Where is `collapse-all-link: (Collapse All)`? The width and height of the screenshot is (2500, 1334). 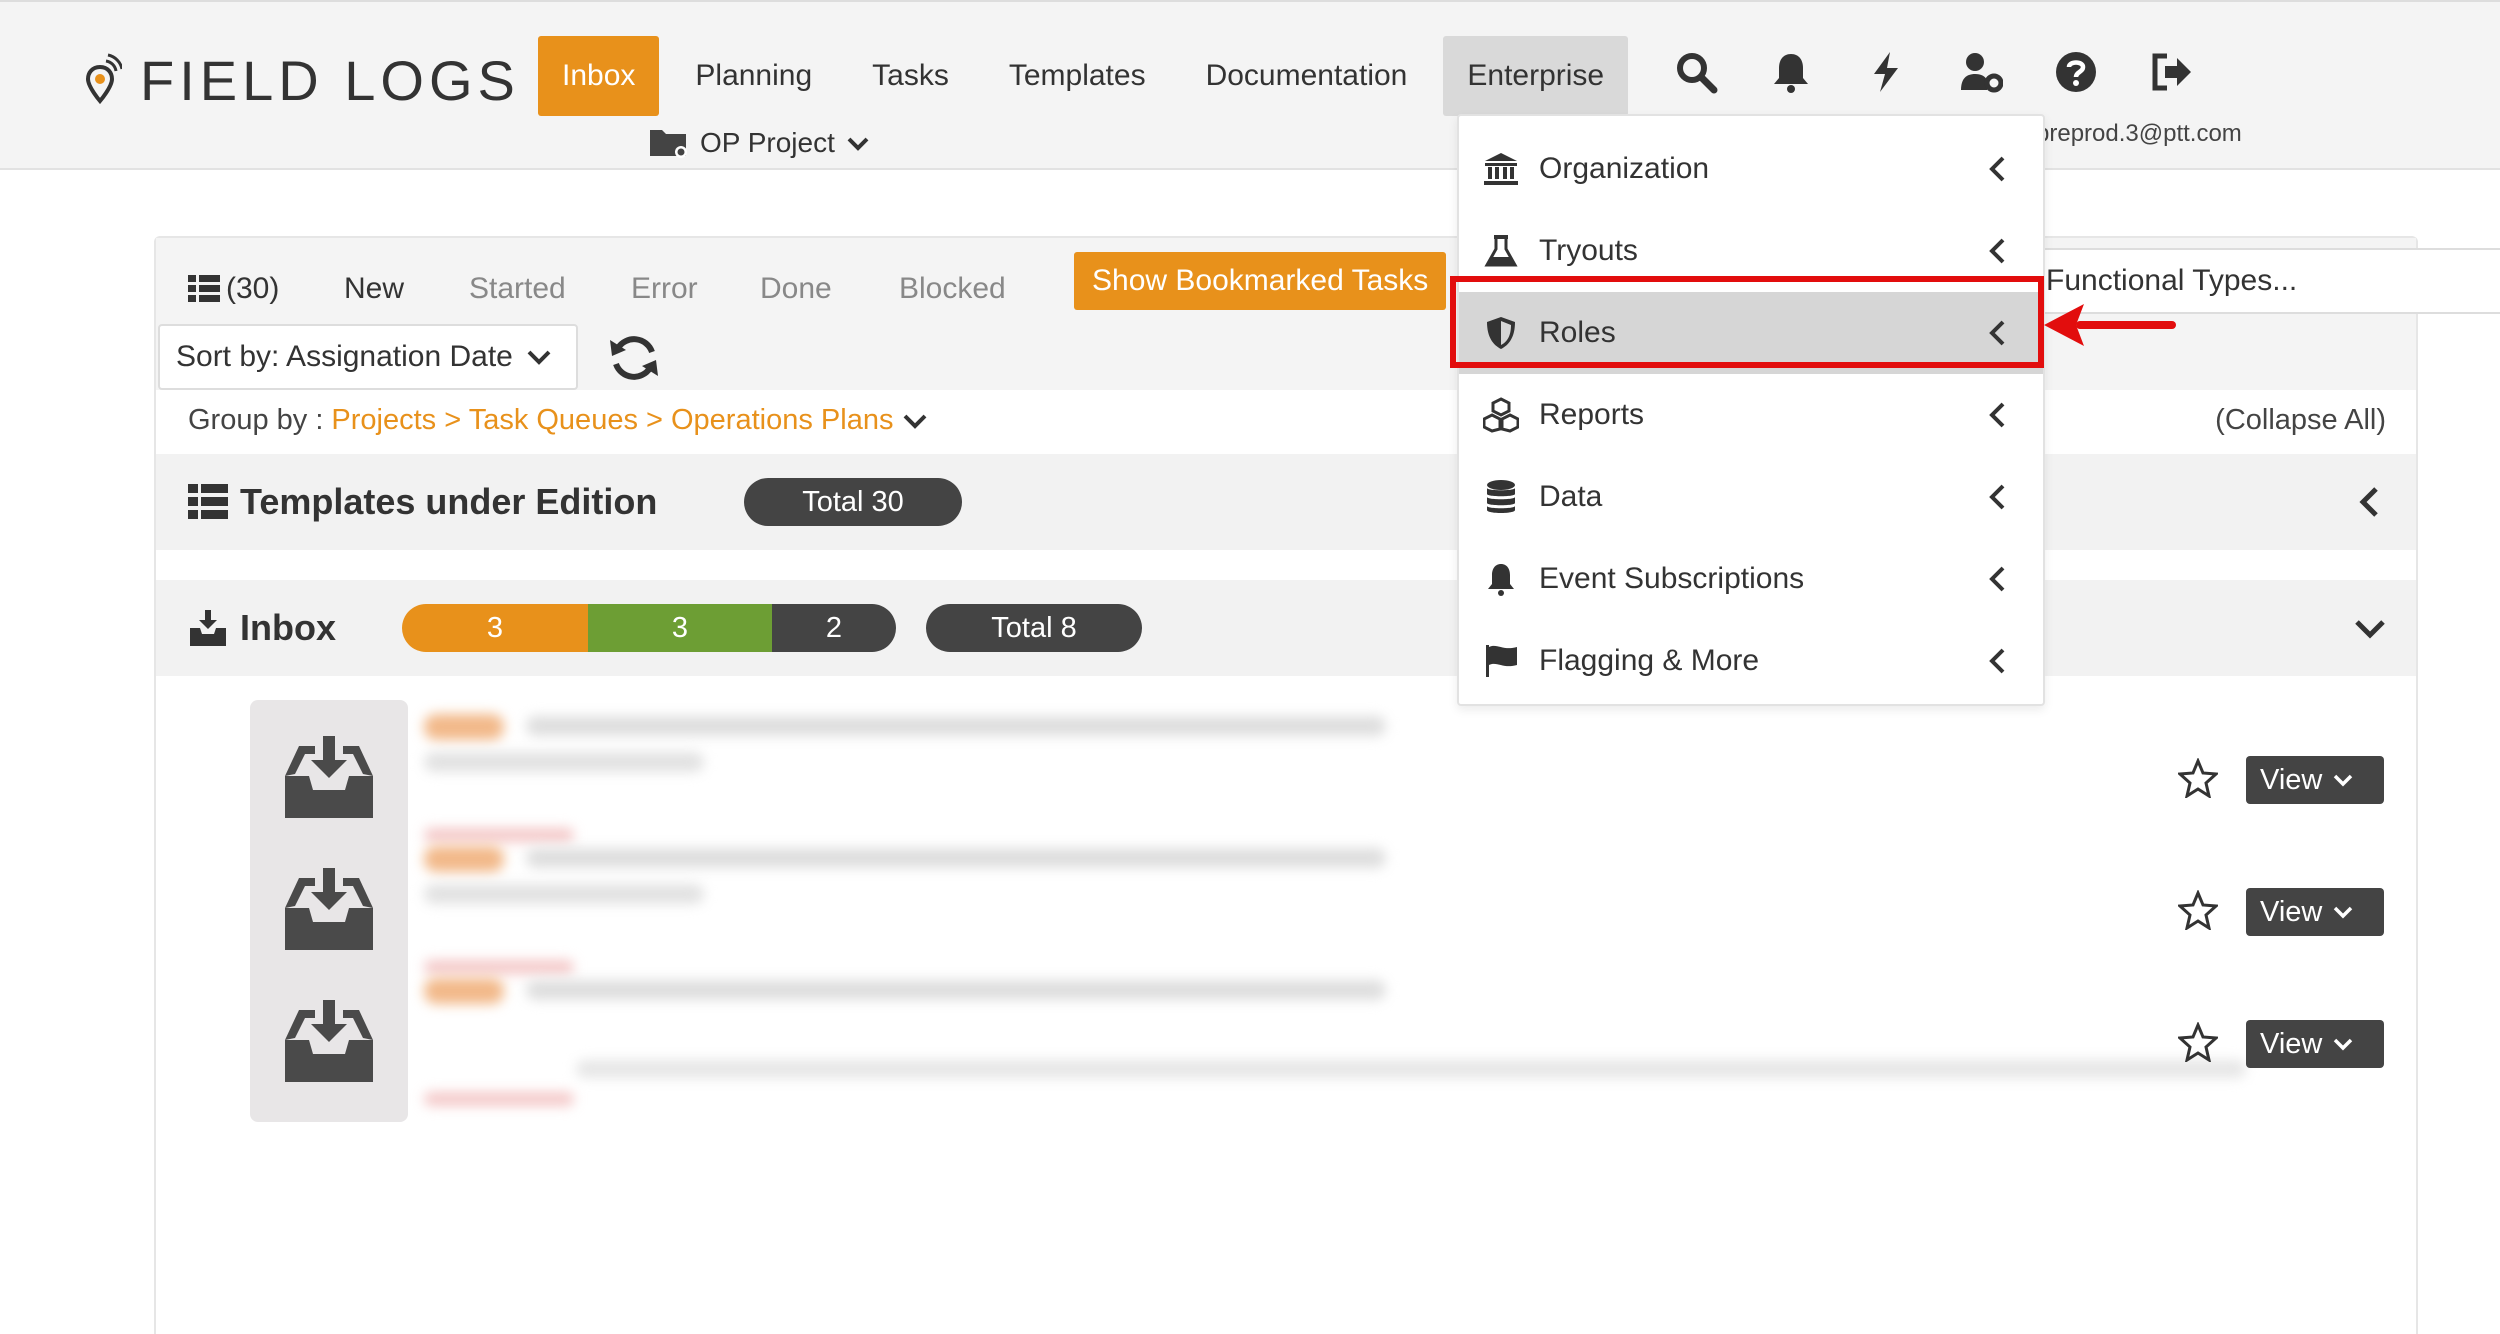 collapse-all-link: (Collapse All) is located at coordinates (2300, 420).